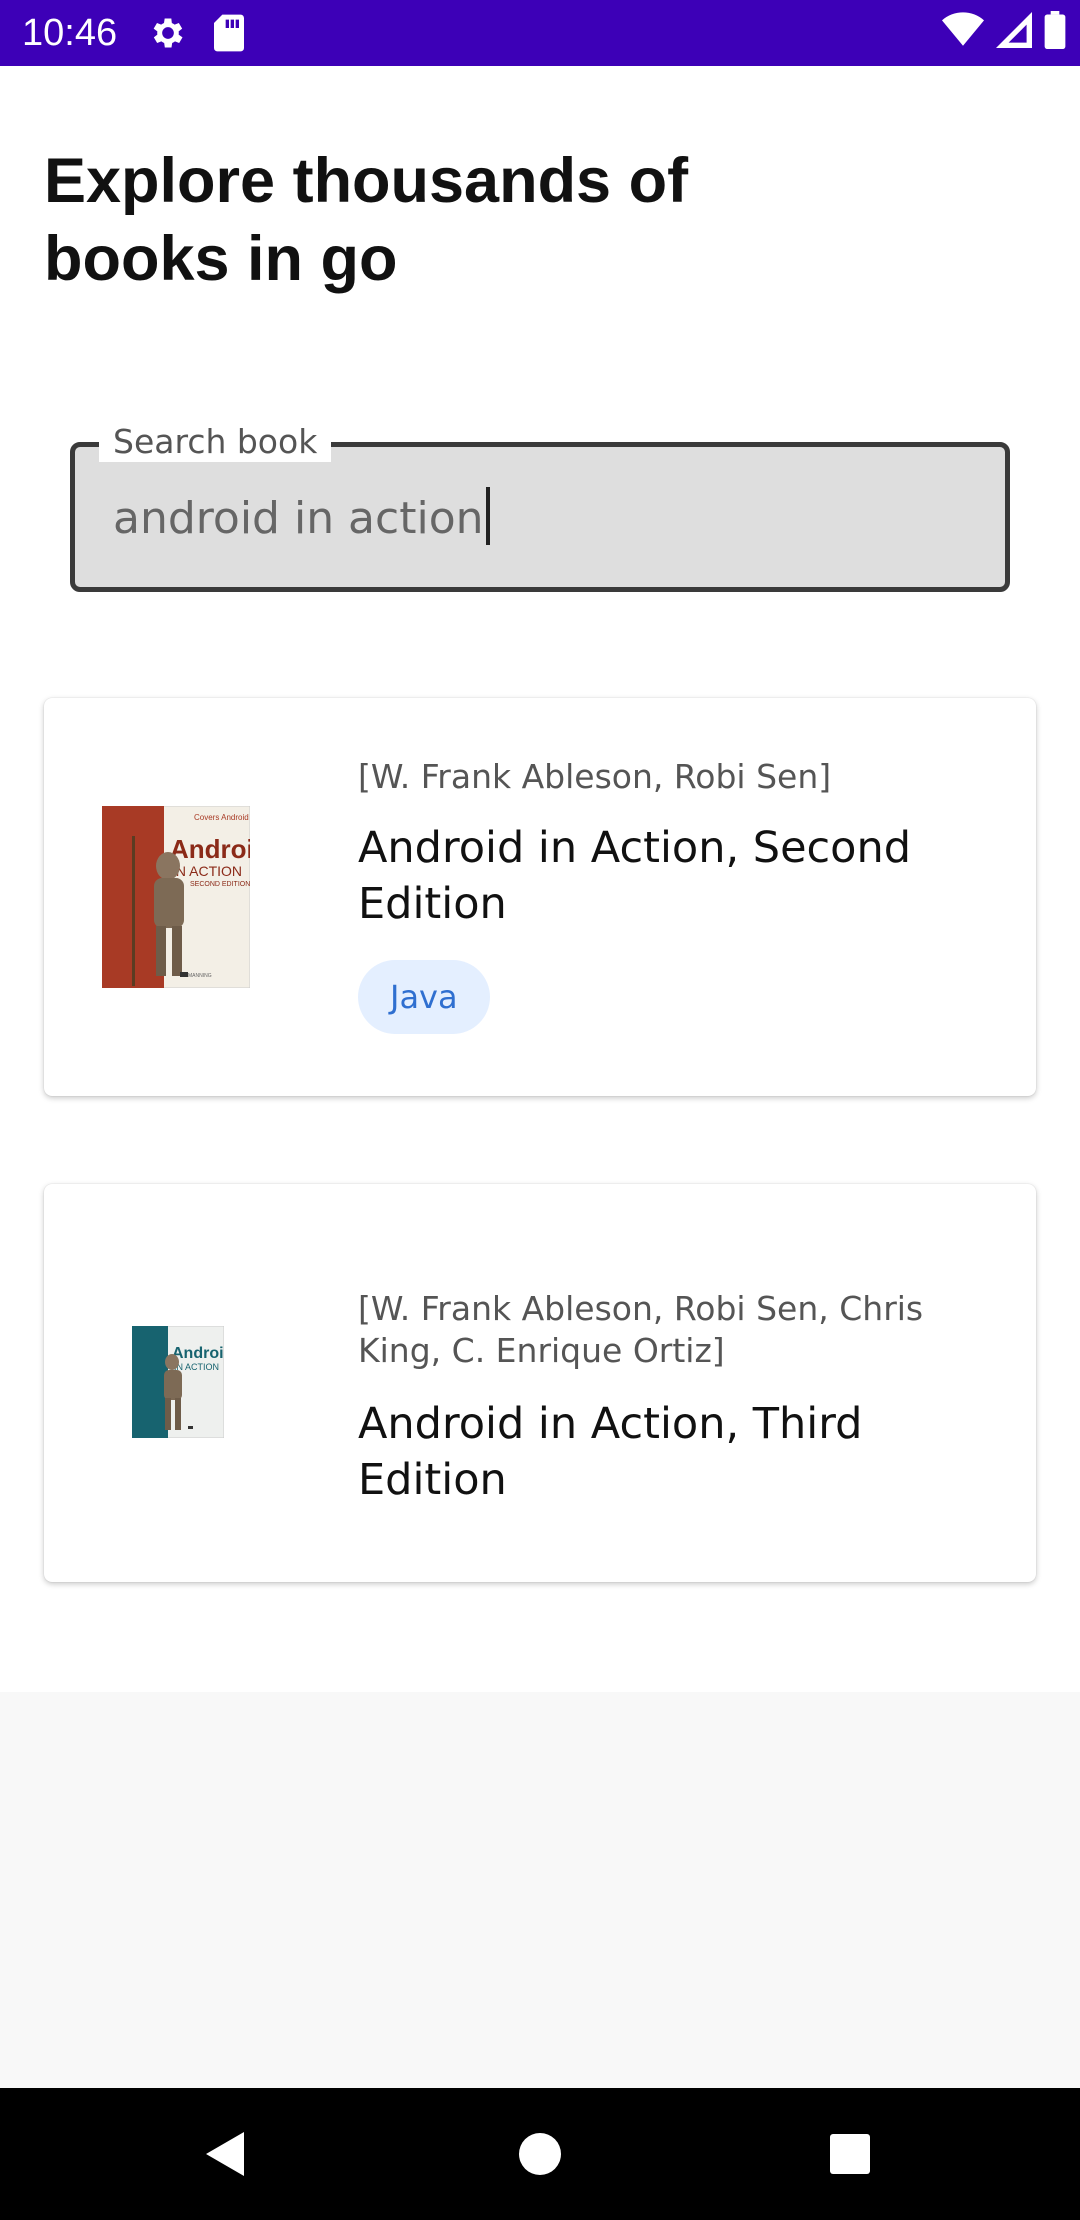 The image size is (1080, 2220). Describe the element at coordinates (366, 220) in the screenshot. I see `page-title: Explore thousands of books in go` at that location.